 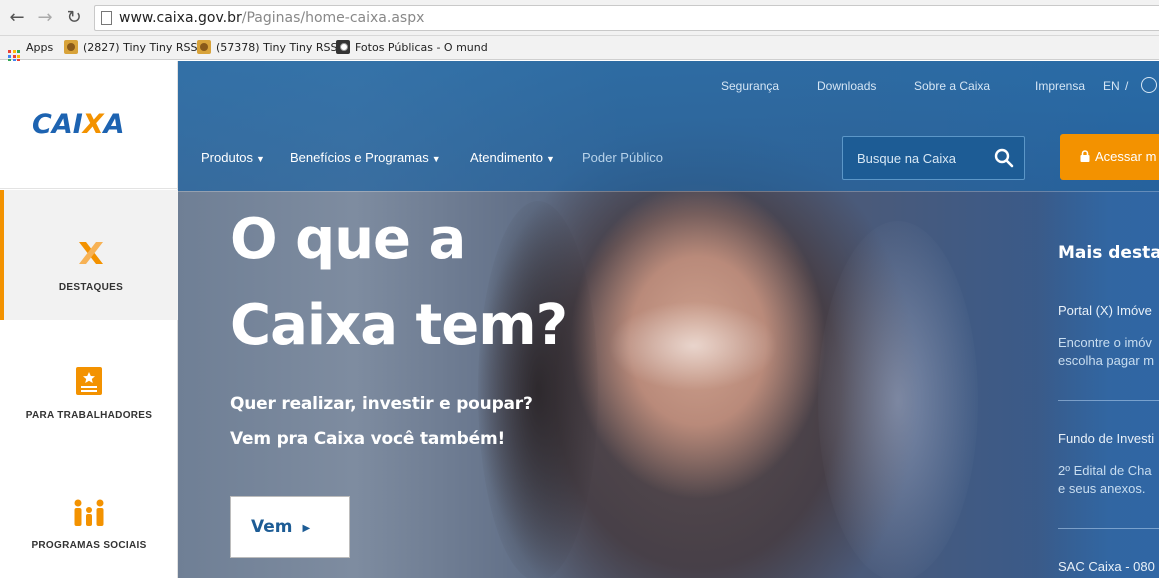 What do you see at coordinates (74, 18) in the screenshot?
I see `reload-icon: ↻` at bounding box center [74, 18].